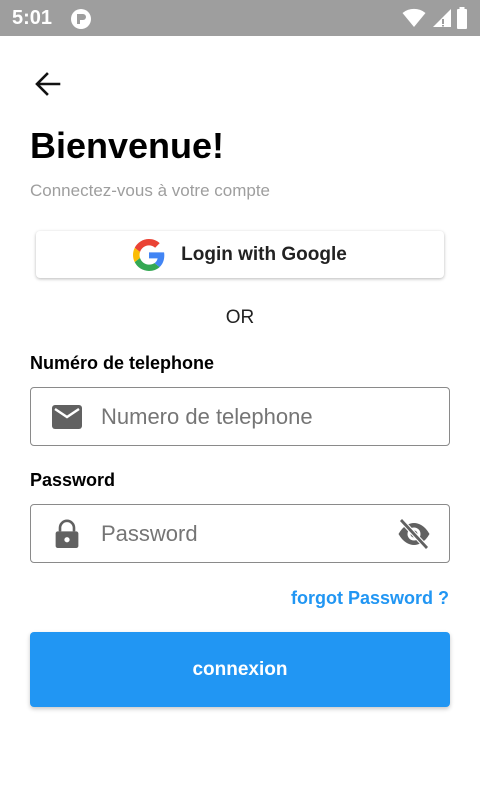  What do you see at coordinates (370, 598) in the screenshot?
I see `forgot-password-link: forgot Password ?` at bounding box center [370, 598].